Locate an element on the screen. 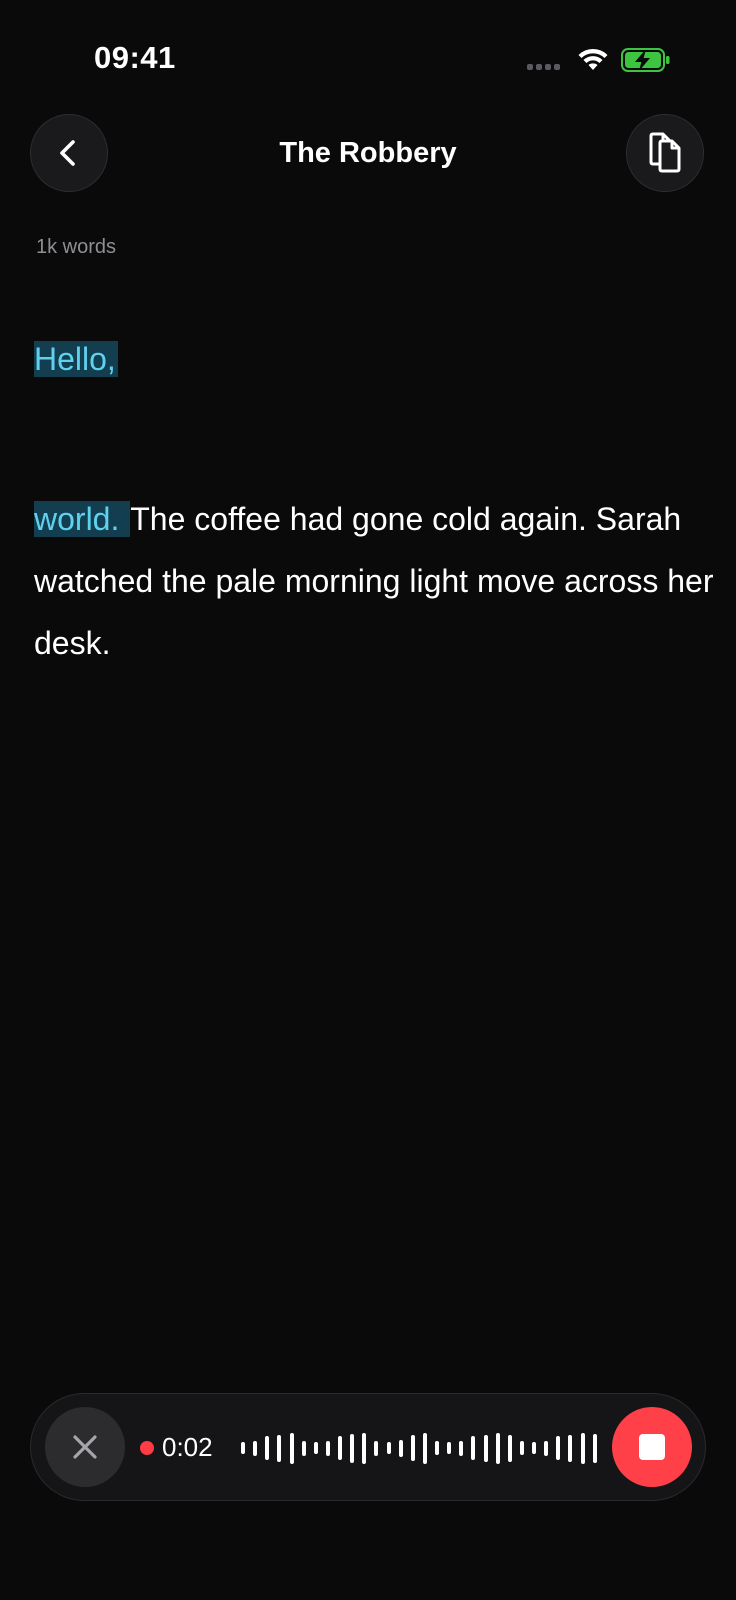 Image resolution: width=736 pixels, height=1600 pixels. stop-recording-button is located at coordinates (652, 1447).